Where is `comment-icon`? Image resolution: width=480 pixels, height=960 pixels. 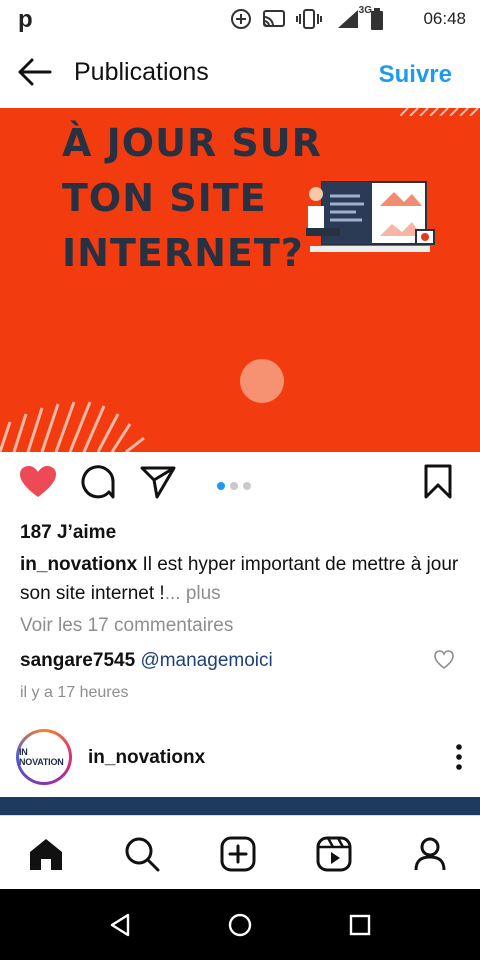 comment-icon is located at coordinates (98, 482).